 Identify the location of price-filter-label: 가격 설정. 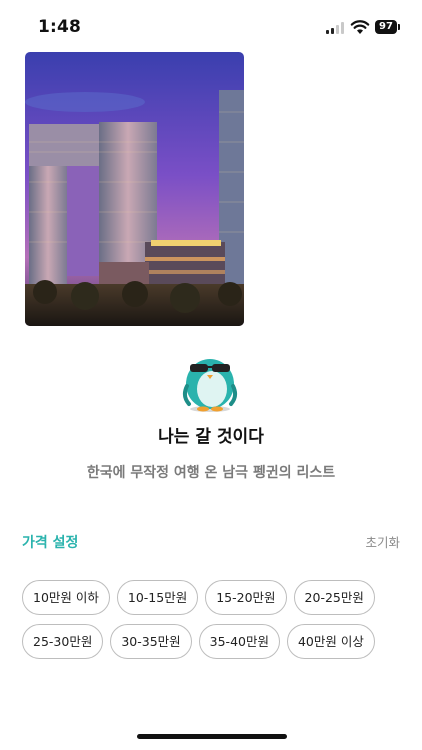
(50, 543).